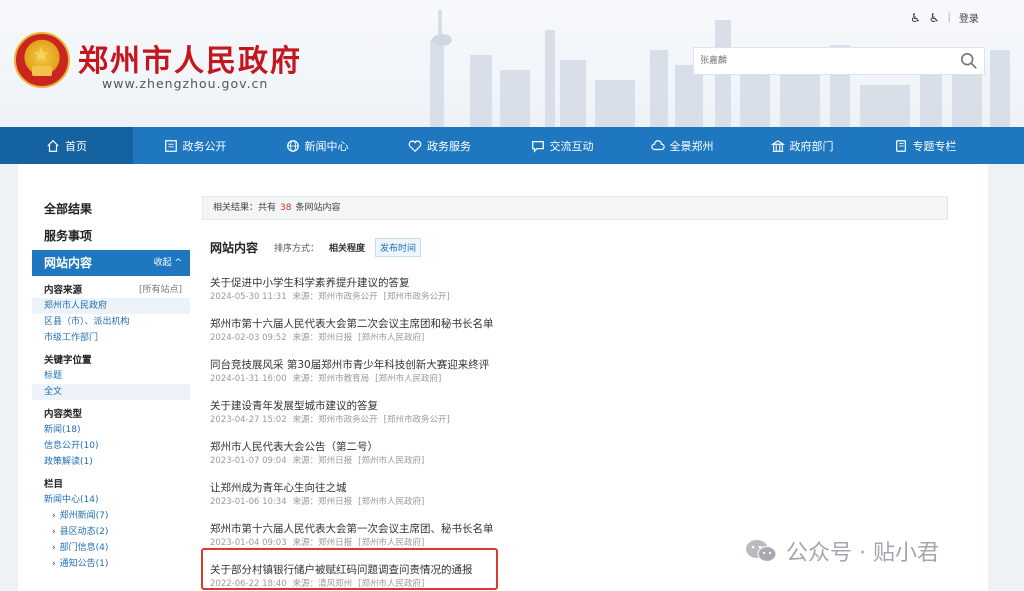 This screenshot has height=591, width=1024. I want to click on collapse-toggle: 收起 ^, so click(168, 263).